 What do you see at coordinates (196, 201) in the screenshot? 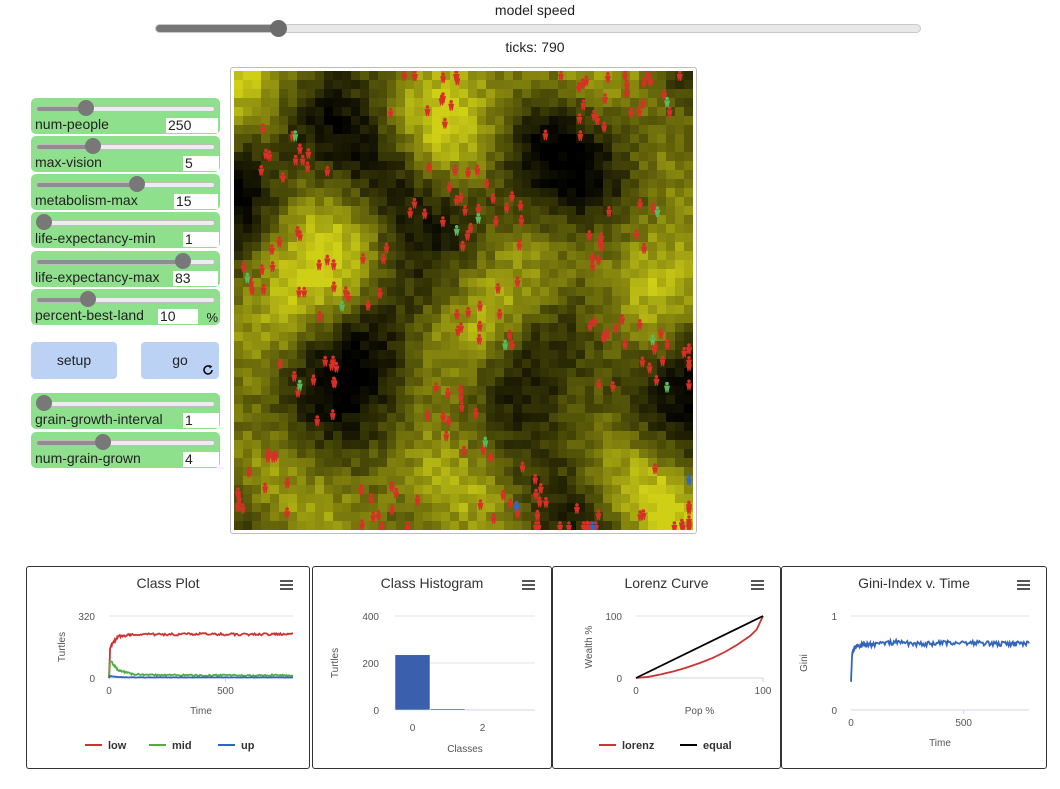
I see `slider-value-input: 15` at bounding box center [196, 201].